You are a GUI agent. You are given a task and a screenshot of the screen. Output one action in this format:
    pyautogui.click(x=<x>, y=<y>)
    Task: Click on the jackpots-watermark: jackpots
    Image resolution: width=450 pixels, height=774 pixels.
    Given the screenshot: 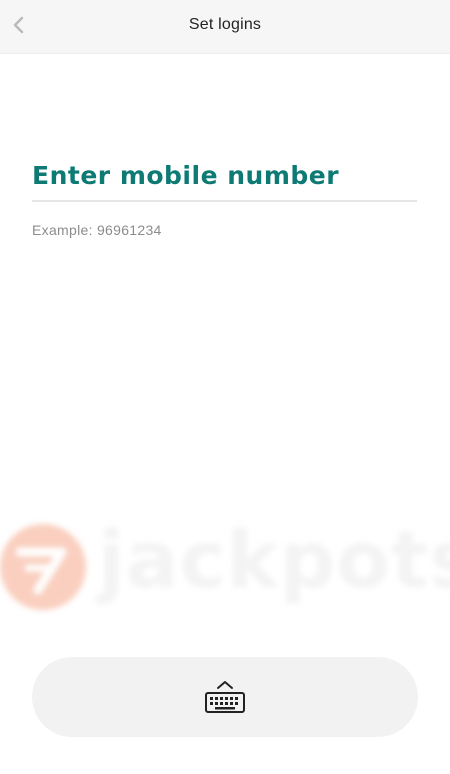 What is the action you would take?
    pyautogui.click(x=225, y=568)
    